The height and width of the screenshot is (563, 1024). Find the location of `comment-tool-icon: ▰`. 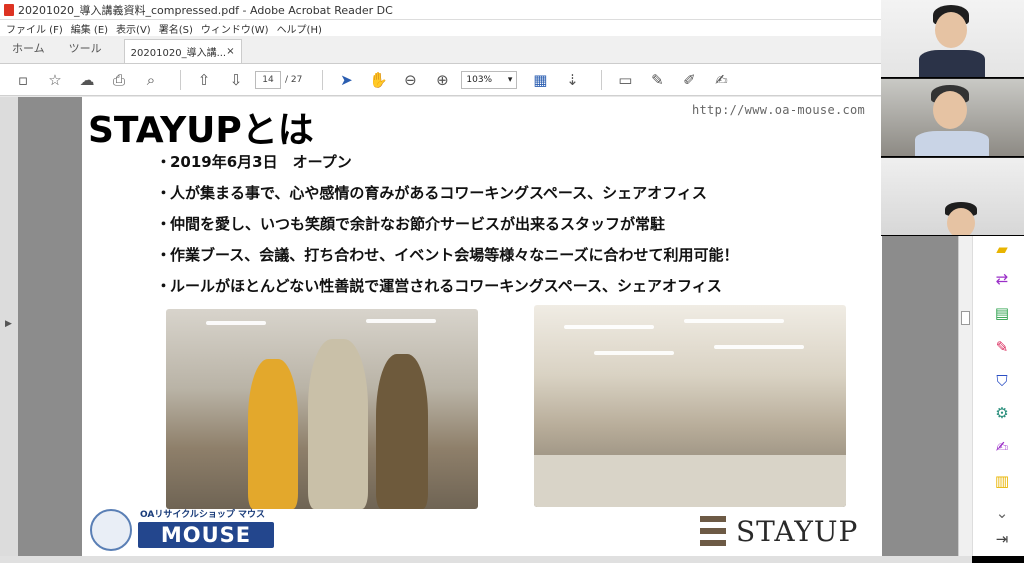

comment-tool-icon: ▰ is located at coordinates (1002, 249).